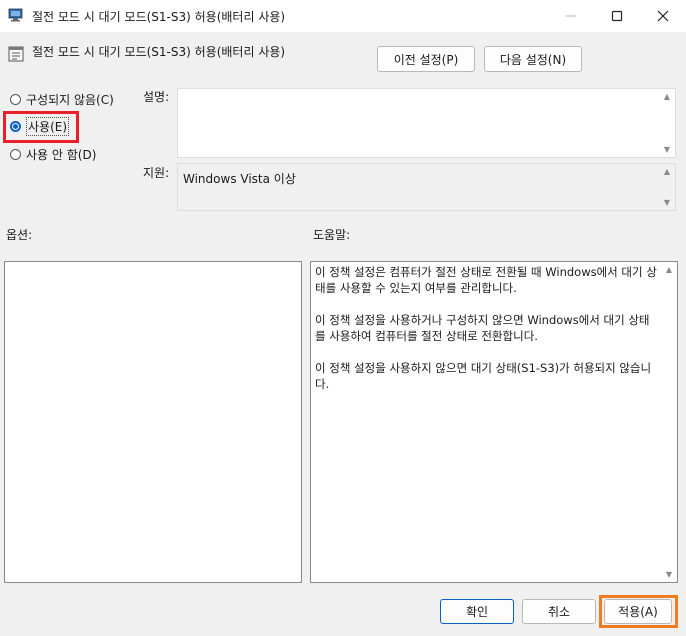 The image size is (686, 636). What do you see at coordinates (41, 127) in the screenshot?
I see `highlight-box-enabled` at bounding box center [41, 127].